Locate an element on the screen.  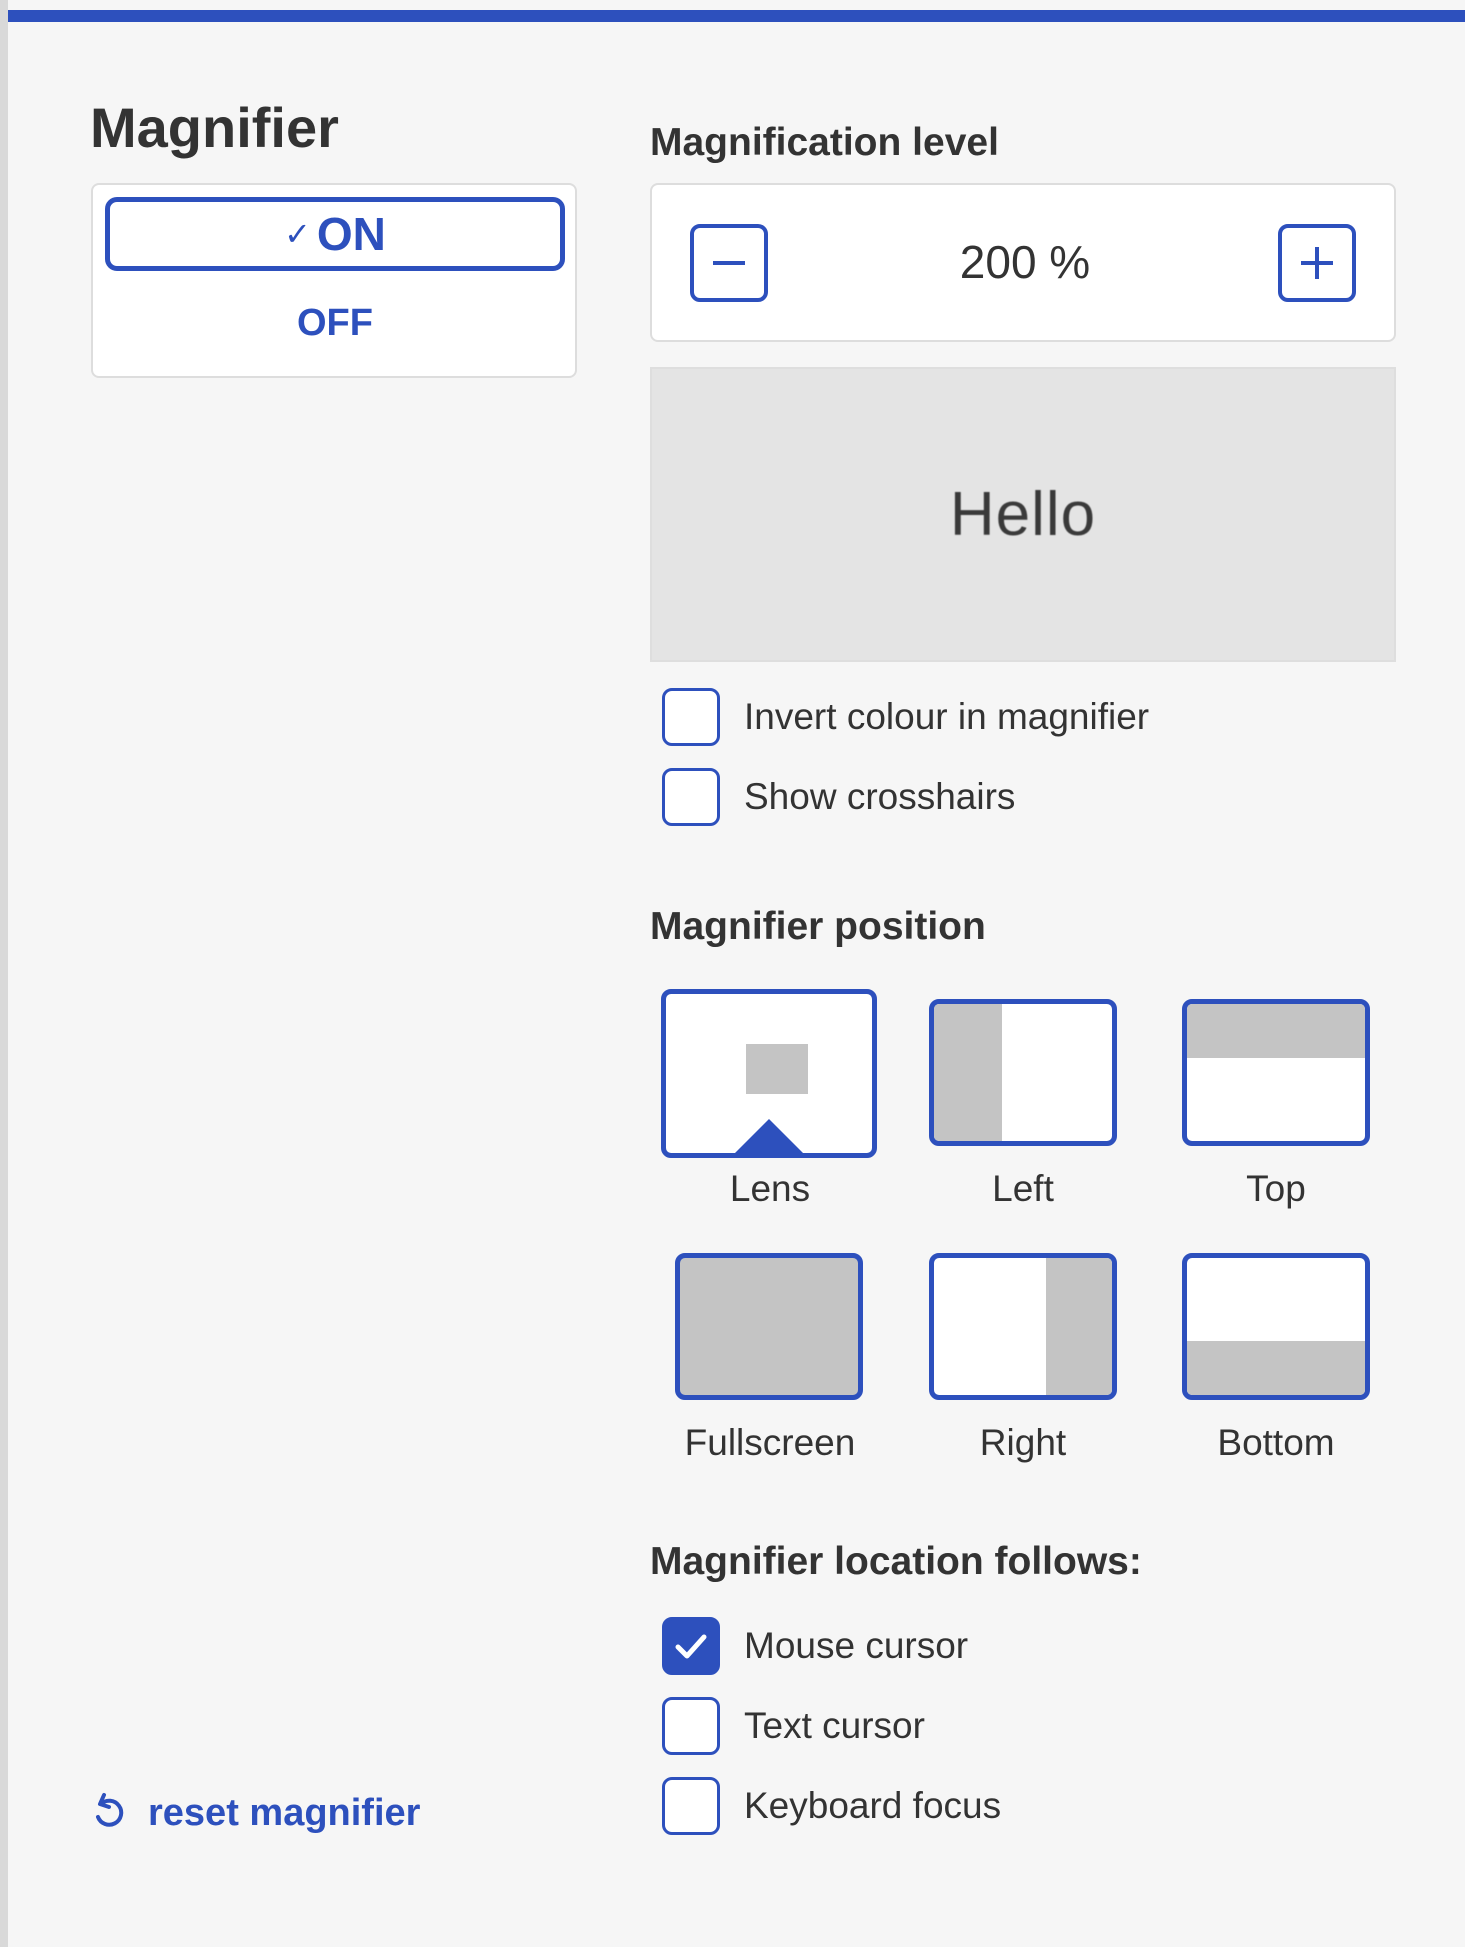
follow-text-cursor-label: Text cursor is located at coordinates (834, 1725).